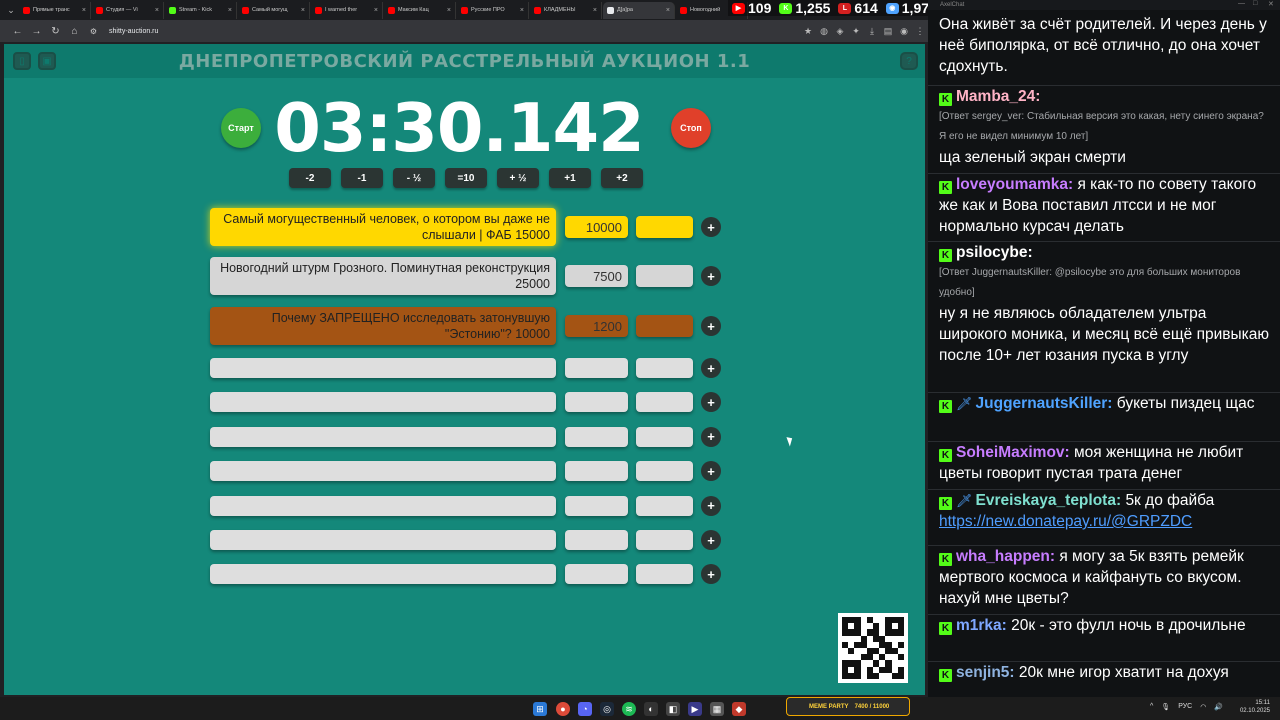 The width and height of the screenshot is (1280, 720). I want to click on site-info-icon: ⚙, so click(93, 31).